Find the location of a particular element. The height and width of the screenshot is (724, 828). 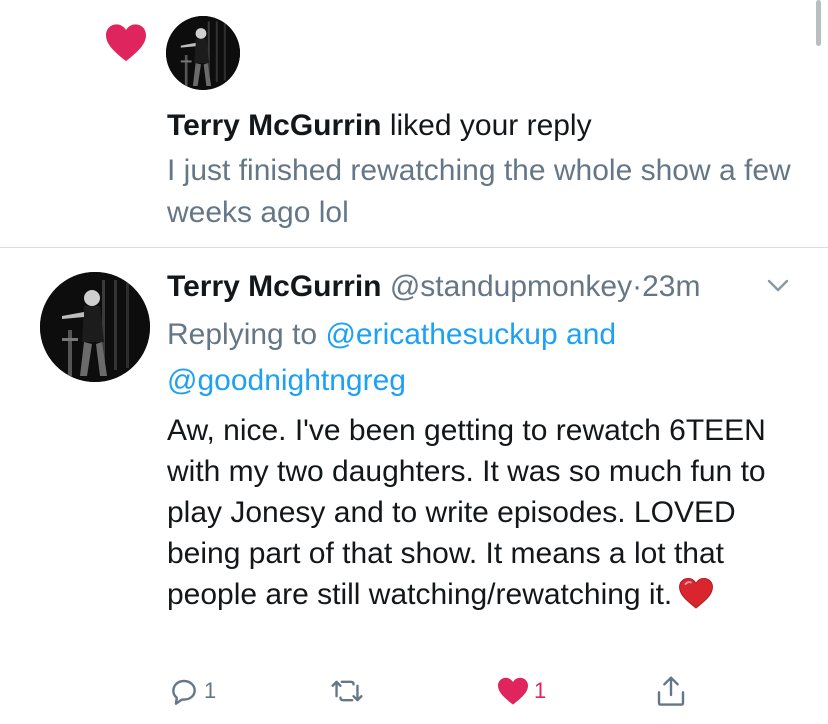

tweet-timestamp: 23m is located at coordinates (671, 286).